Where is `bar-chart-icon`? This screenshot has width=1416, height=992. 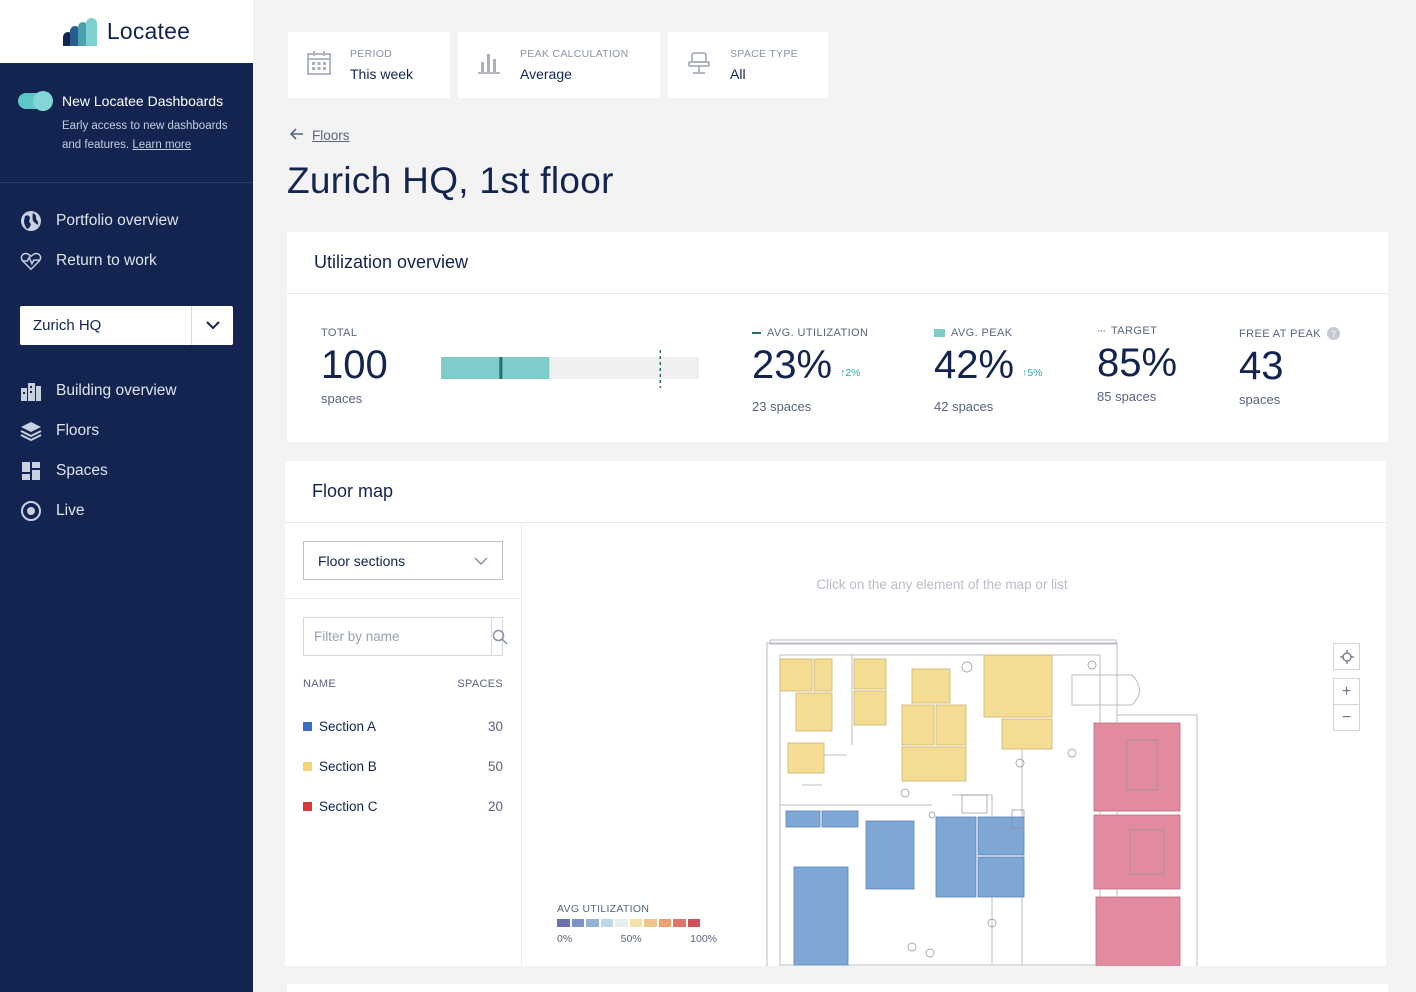
bar-chart-icon is located at coordinates (489, 65).